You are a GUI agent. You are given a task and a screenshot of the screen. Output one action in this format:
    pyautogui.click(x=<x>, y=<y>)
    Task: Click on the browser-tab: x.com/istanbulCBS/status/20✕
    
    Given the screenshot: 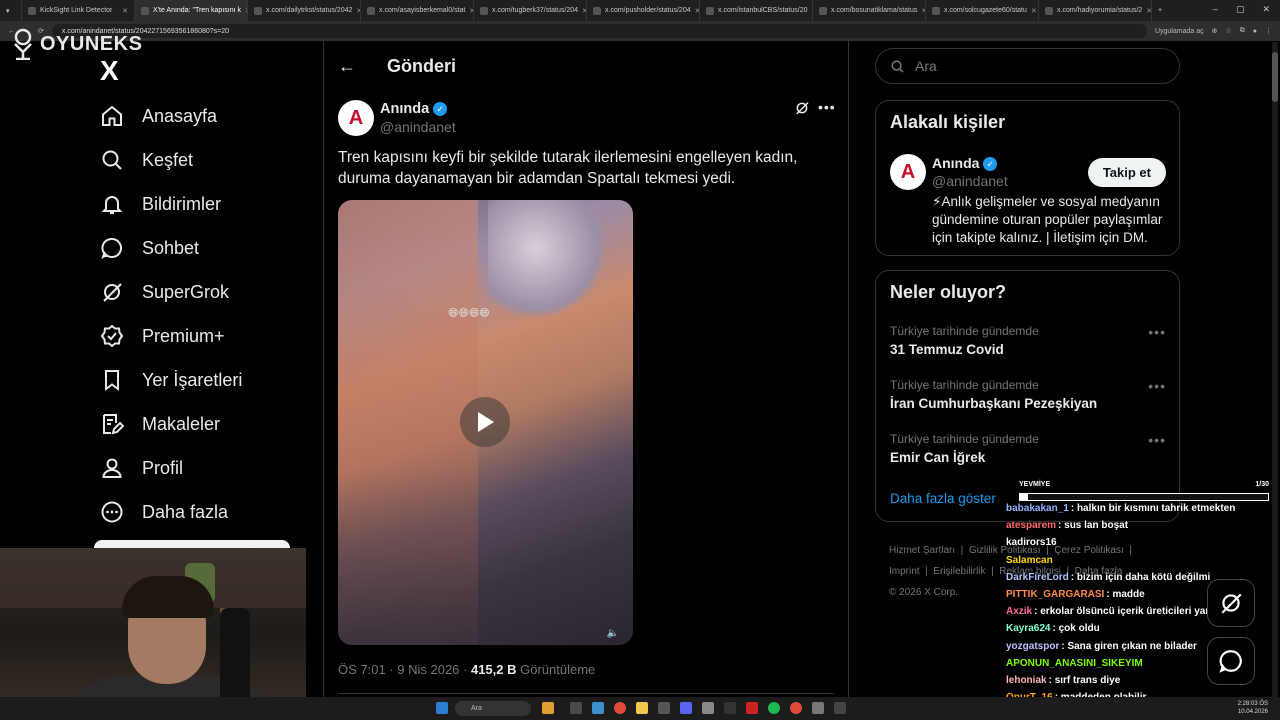 What is the action you would take?
    pyautogui.click(x=756, y=10)
    